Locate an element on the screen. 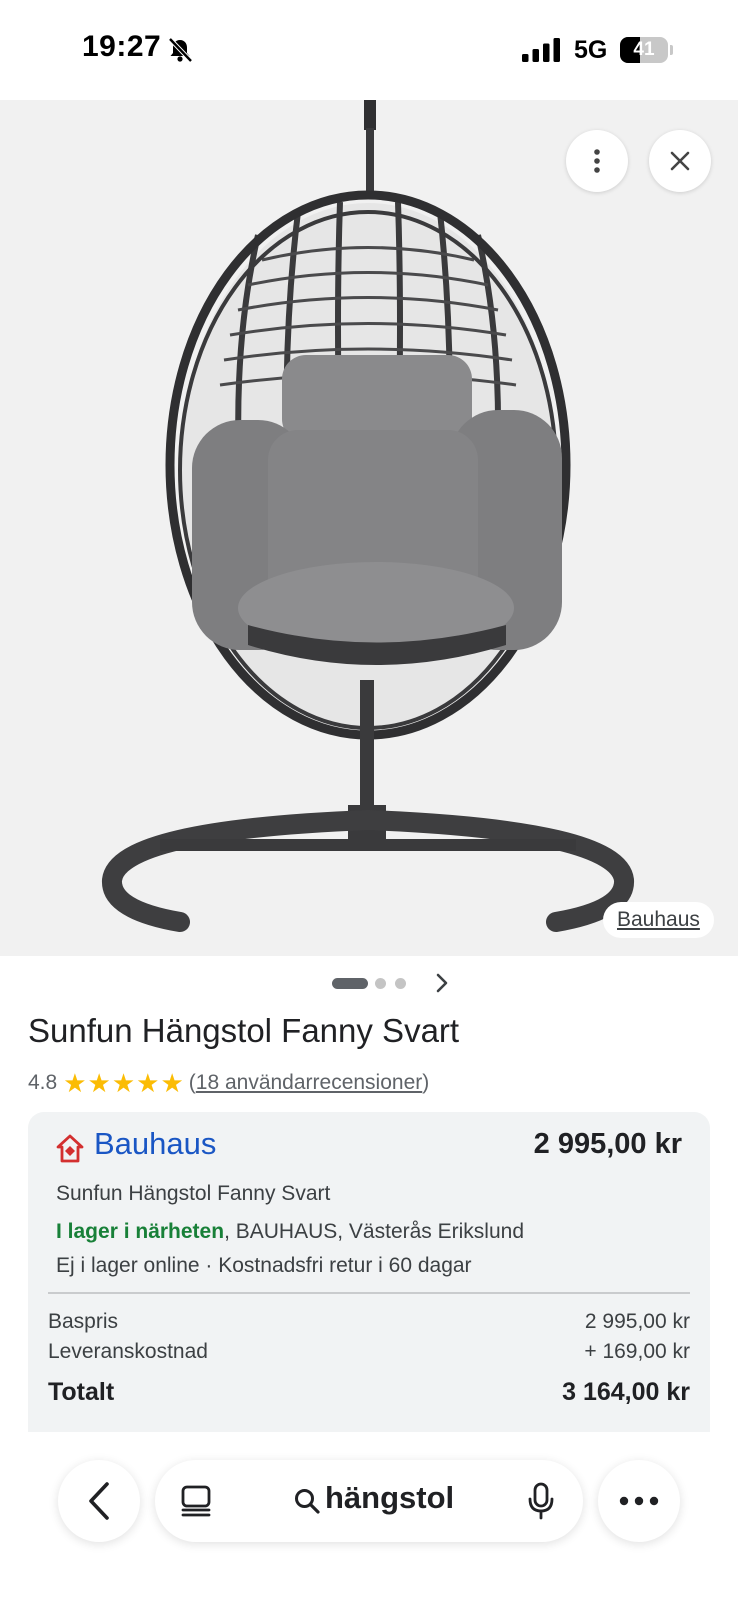 The image size is (738, 1600). tabs-icon is located at coordinates (196, 1501).